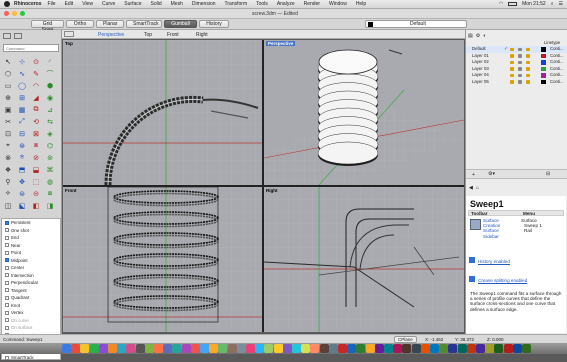  Describe the element at coordinates (177, 4) in the screenshot. I see `menu-mesh: Mesh` at that location.